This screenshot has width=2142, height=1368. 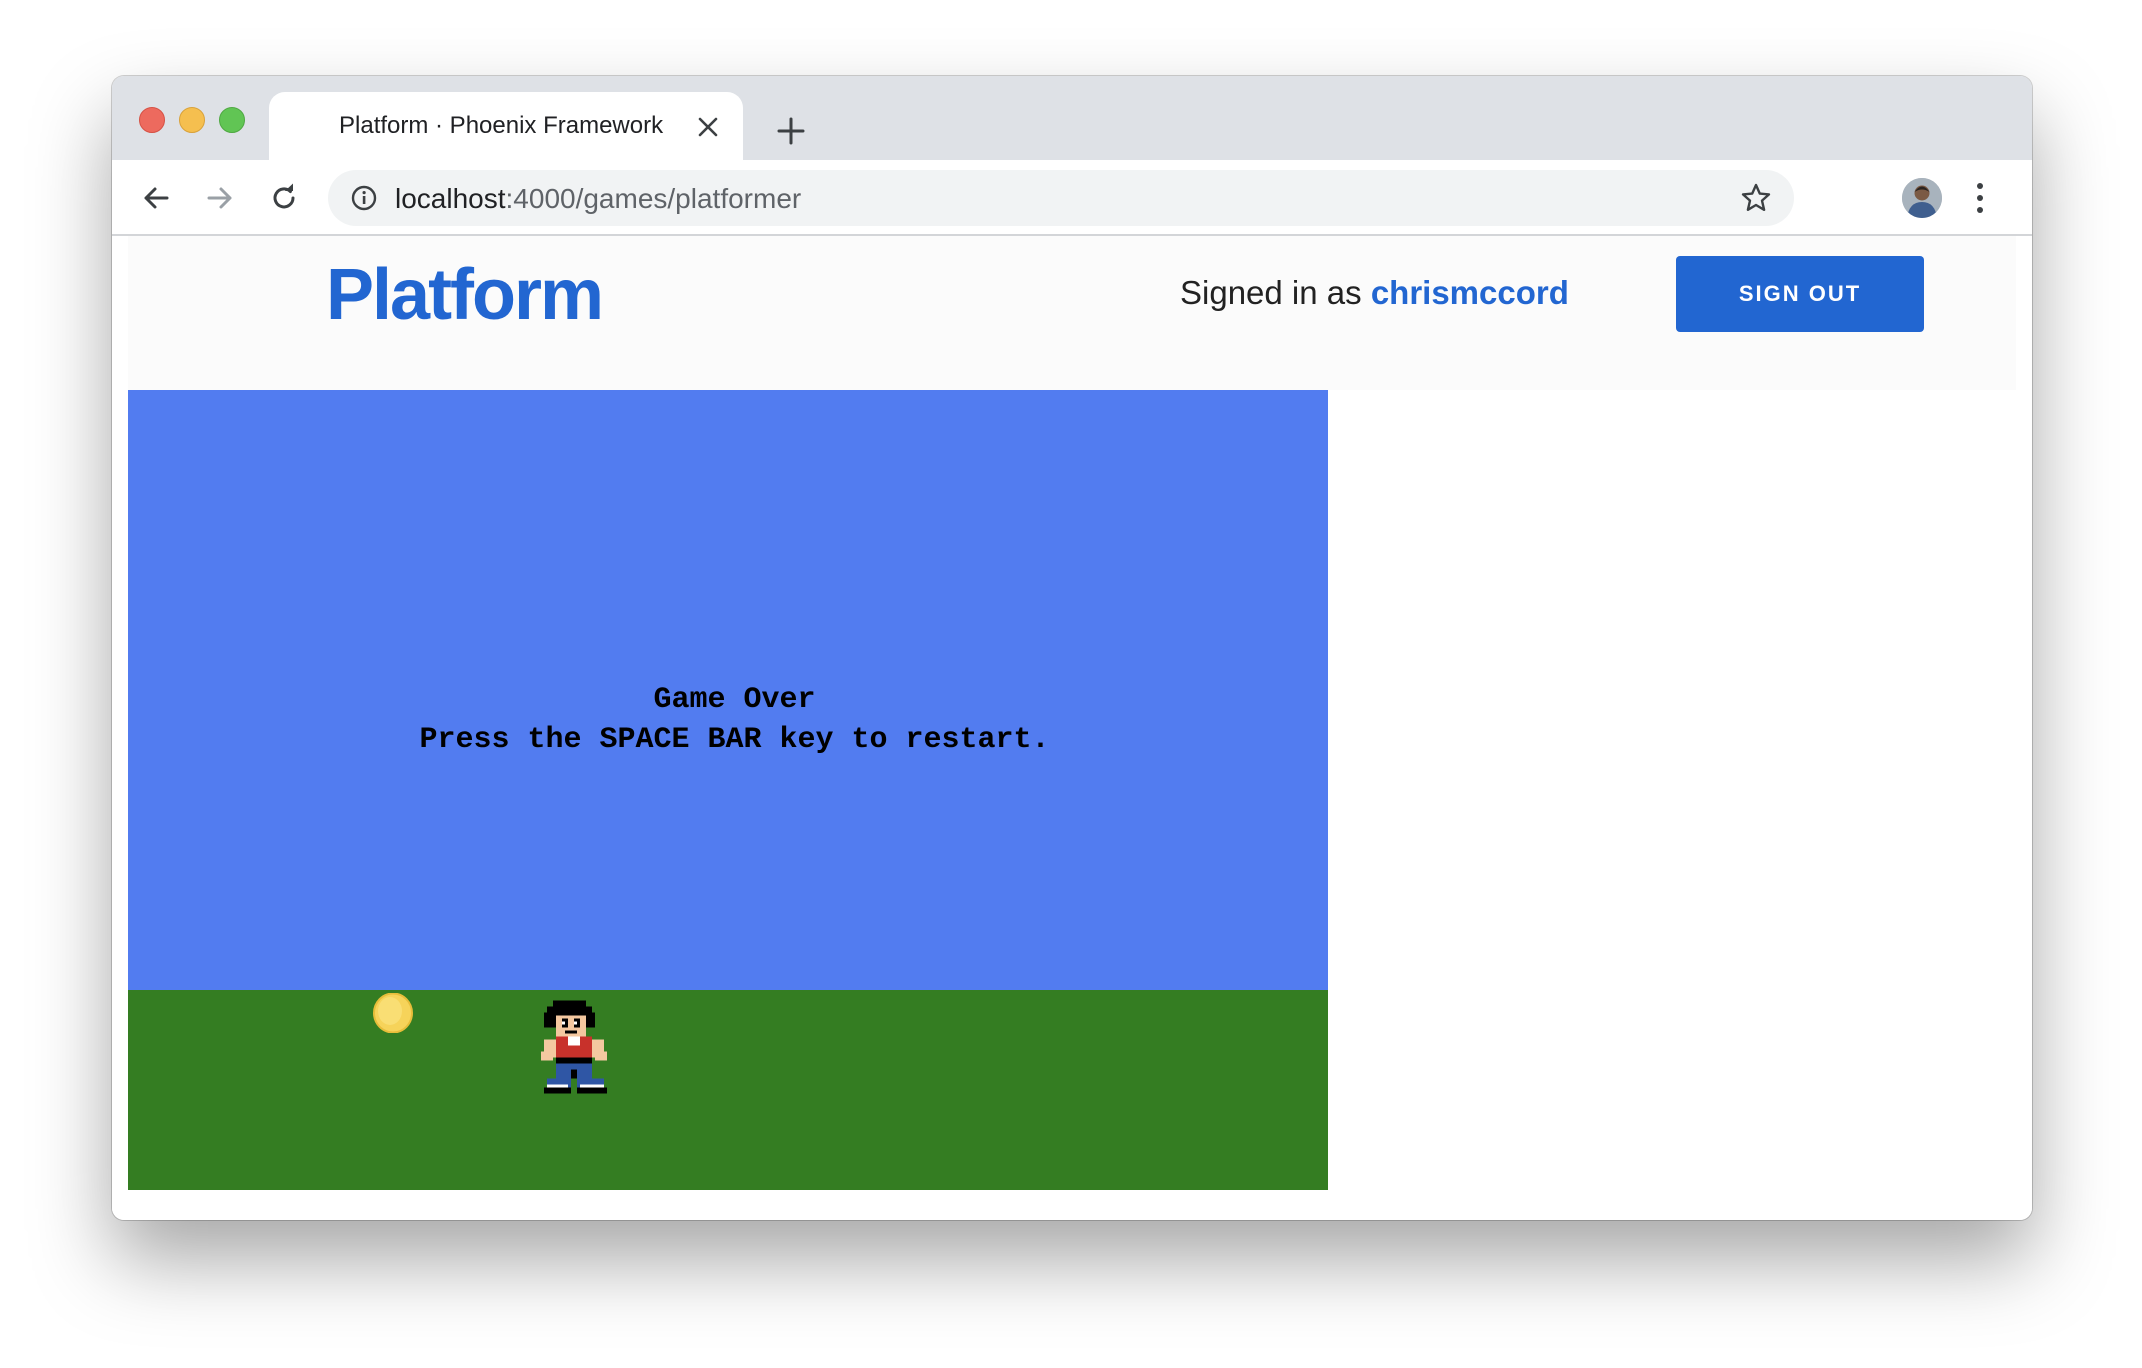 What do you see at coordinates (1271, 292) in the screenshot?
I see `signed-in-prefix: Signed in as` at bounding box center [1271, 292].